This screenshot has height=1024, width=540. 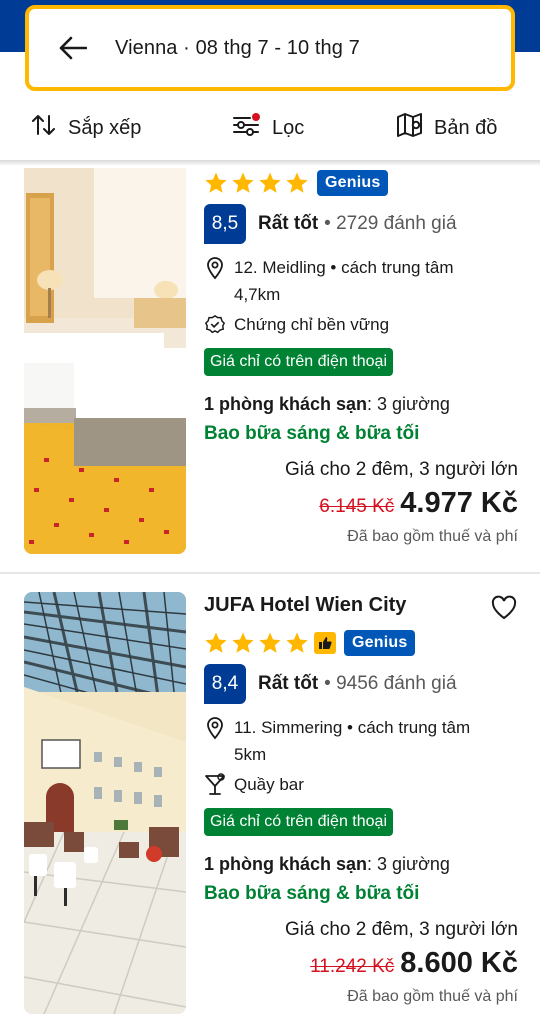 What do you see at coordinates (215, 784) in the screenshot?
I see `cocktail-bar-icon` at bounding box center [215, 784].